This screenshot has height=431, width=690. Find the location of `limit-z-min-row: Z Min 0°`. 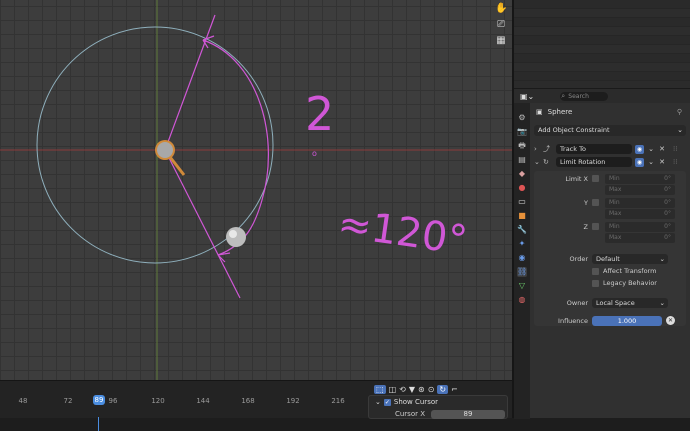

limit-z-min-row: Z Min 0° is located at coordinates (610, 226).